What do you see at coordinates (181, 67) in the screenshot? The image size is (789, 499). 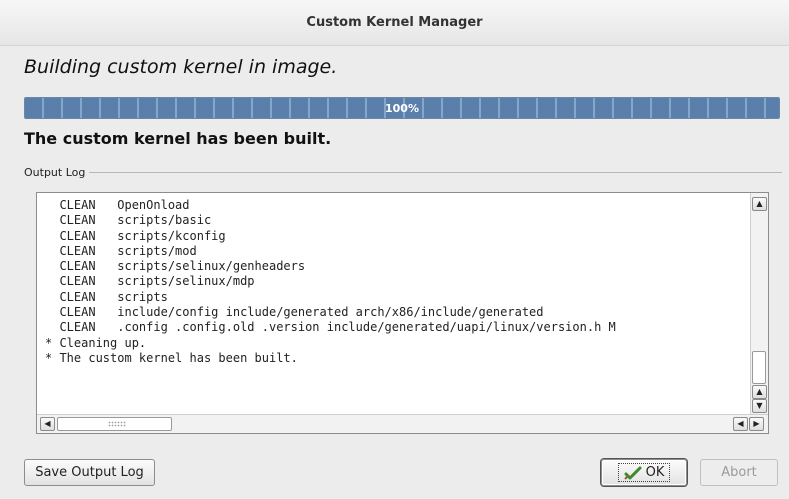 I see `build-heading: Building custom kernel in image.` at bounding box center [181, 67].